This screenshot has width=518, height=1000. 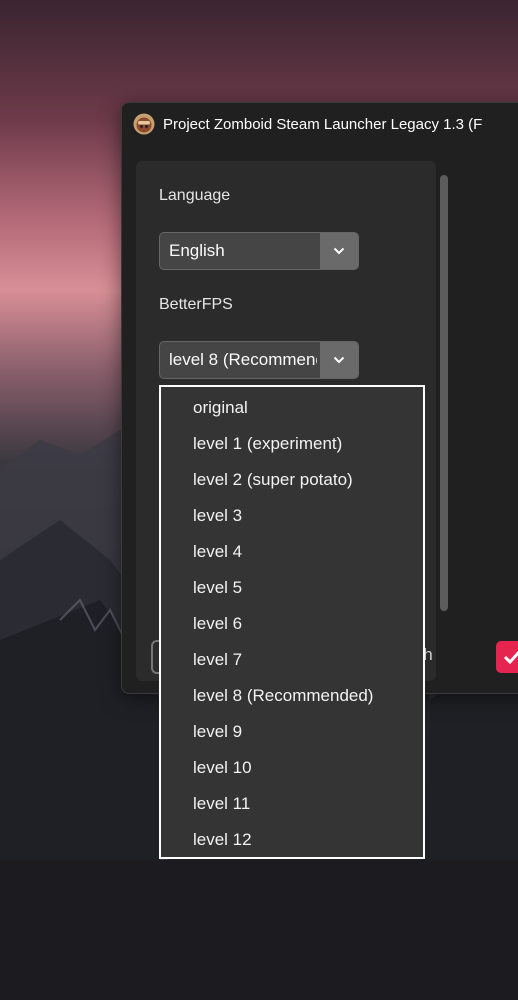 What do you see at coordinates (217, 552) in the screenshot?
I see `dropdown-option: level 4` at bounding box center [217, 552].